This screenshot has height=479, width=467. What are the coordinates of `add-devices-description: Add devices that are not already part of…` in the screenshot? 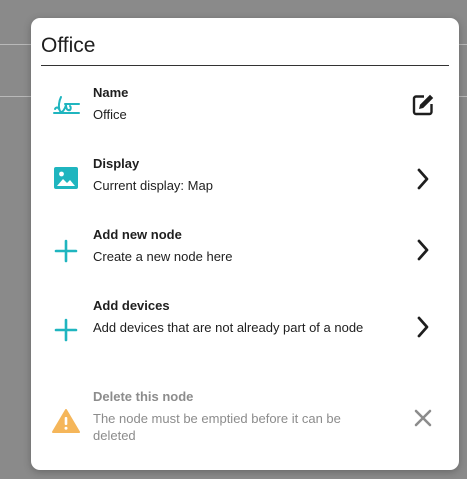 It's located at (228, 327).